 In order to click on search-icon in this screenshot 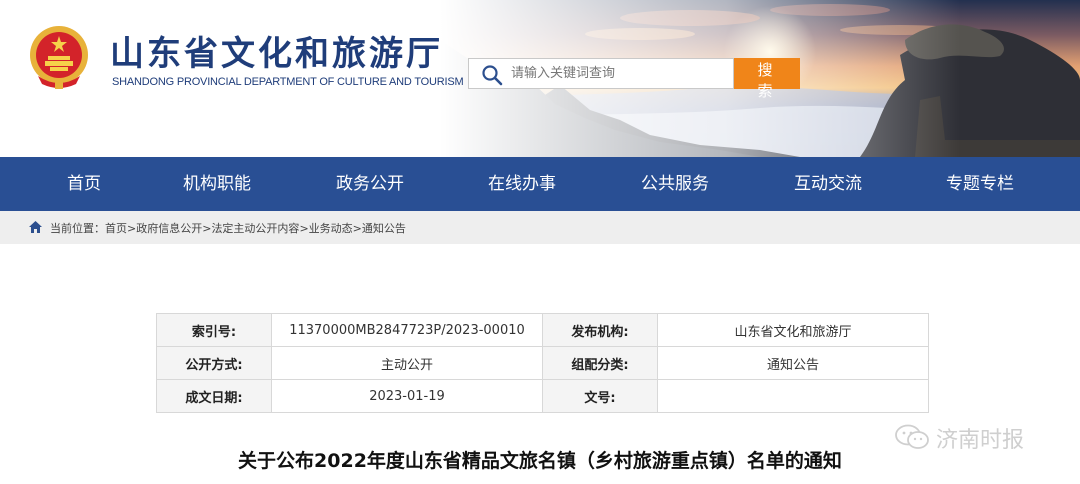, I will do `click(492, 75)`.